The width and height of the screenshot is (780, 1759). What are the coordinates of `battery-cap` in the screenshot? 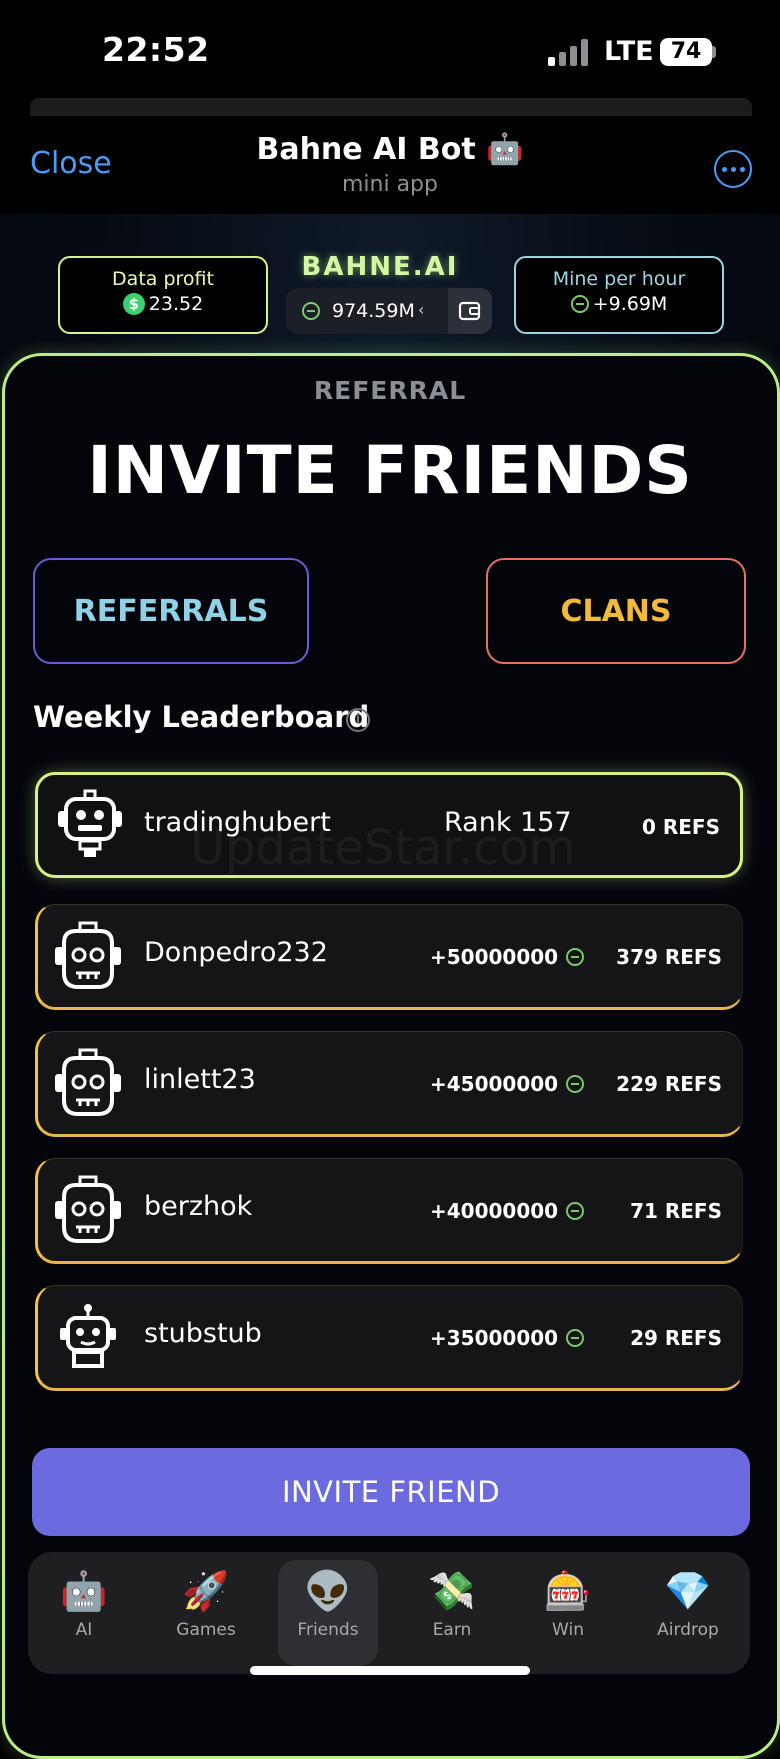 It's located at (714, 52).